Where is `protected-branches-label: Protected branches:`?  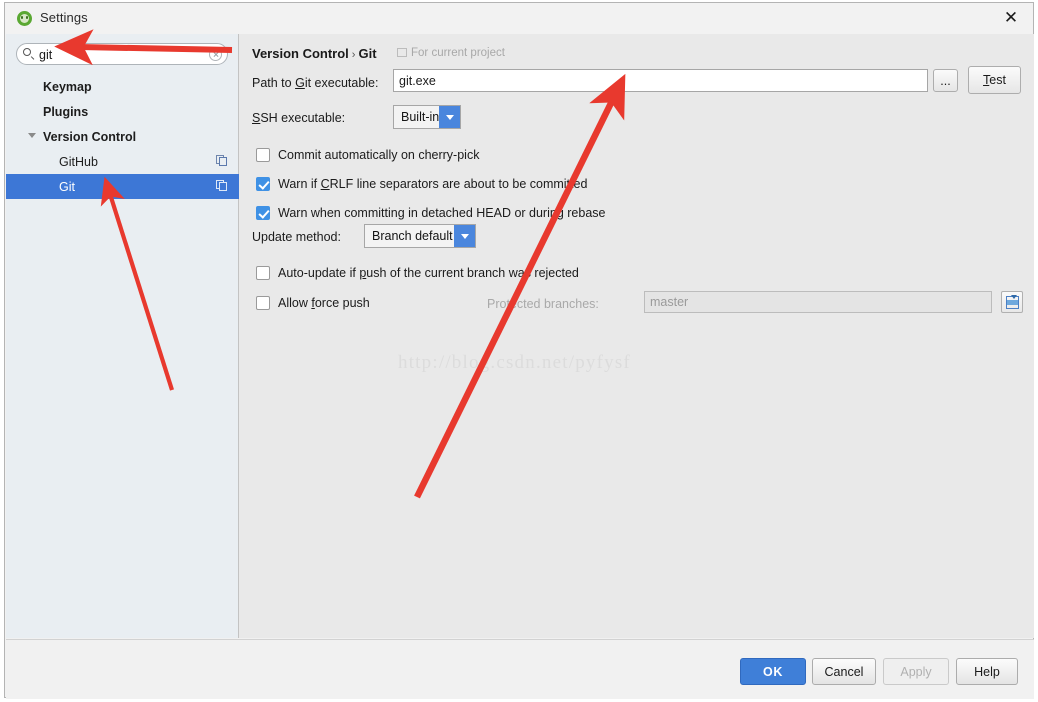 protected-branches-label: Protected branches: is located at coordinates (543, 304).